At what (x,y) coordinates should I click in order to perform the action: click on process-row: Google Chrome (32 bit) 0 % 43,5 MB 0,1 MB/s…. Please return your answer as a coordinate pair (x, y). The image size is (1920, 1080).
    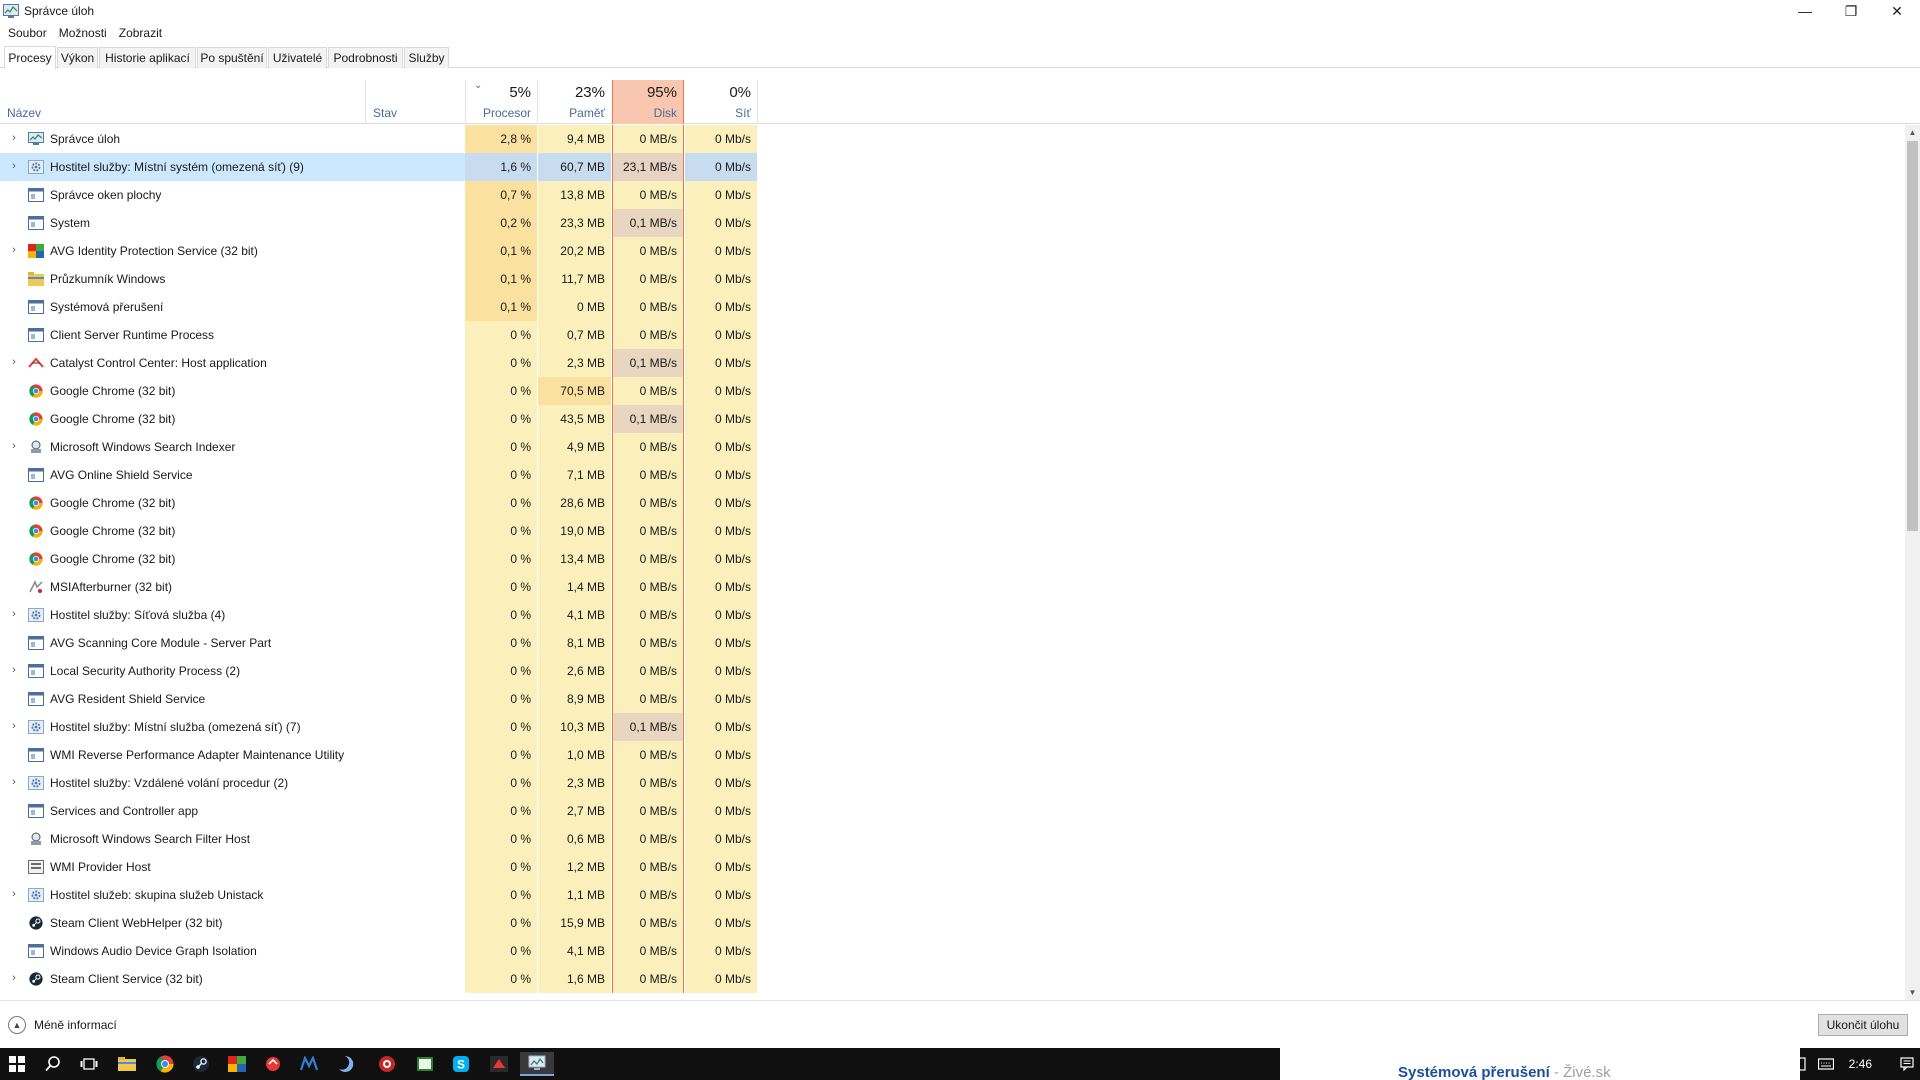
    Looking at the image, I should click on (952, 419).